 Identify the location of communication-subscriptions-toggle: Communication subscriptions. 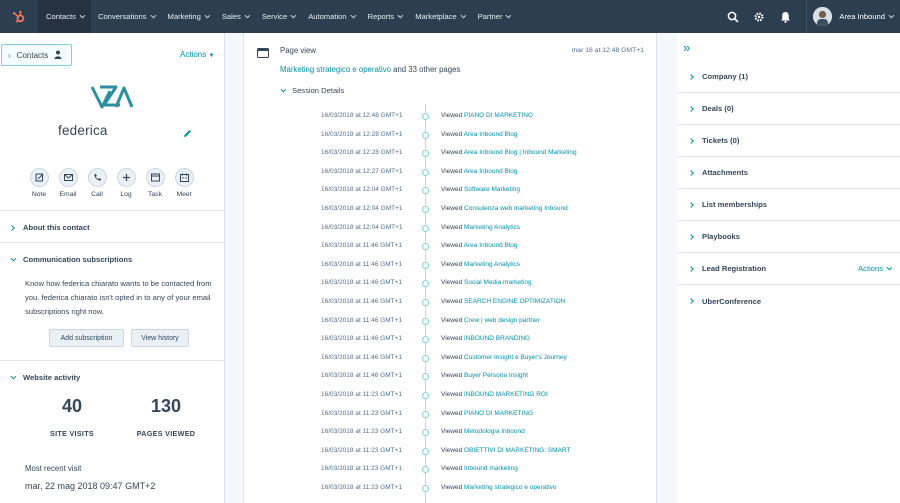
(71, 259).